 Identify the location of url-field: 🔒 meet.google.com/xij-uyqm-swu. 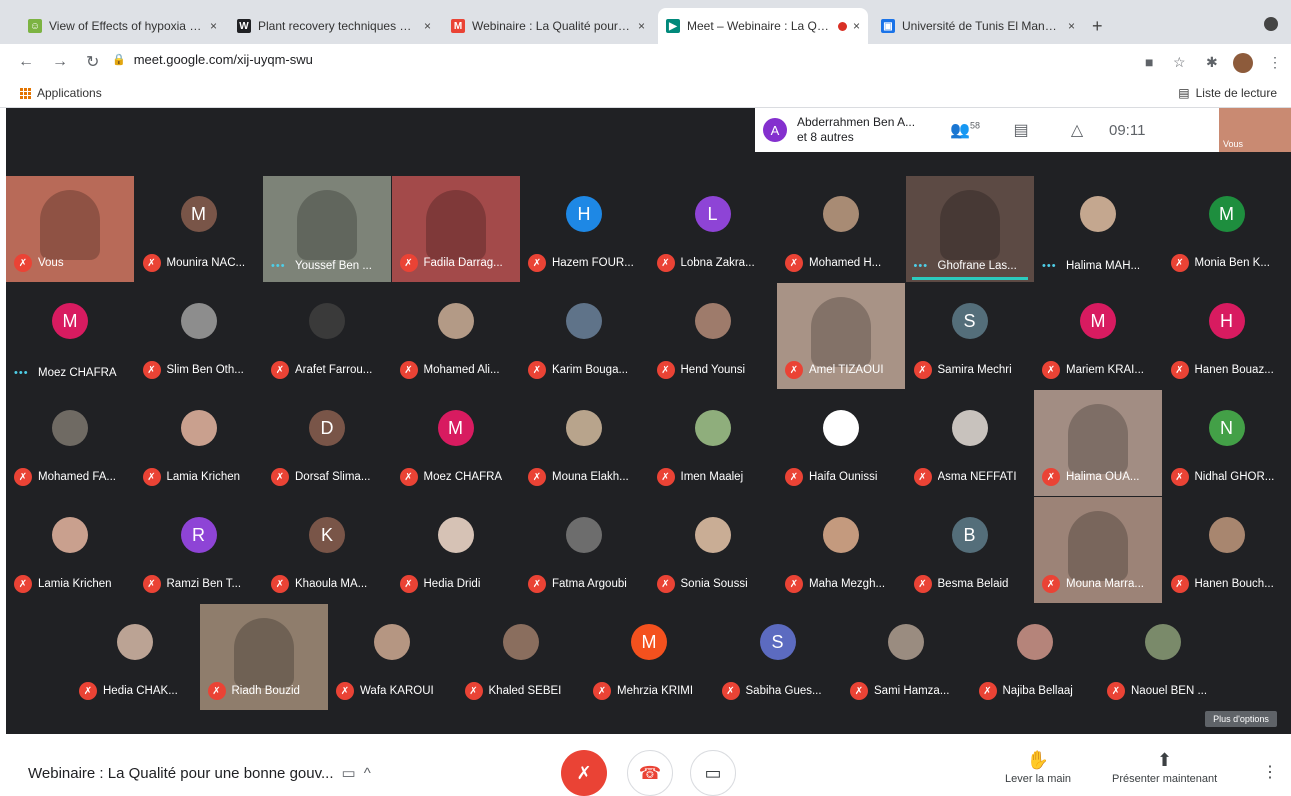
(212, 59).